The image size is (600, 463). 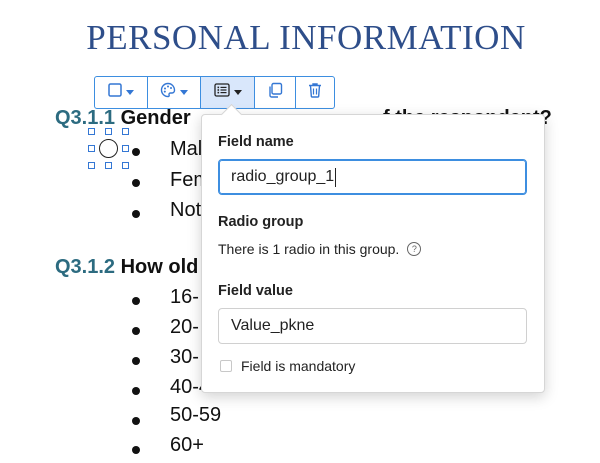 What do you see at coordinates (184, 357) in the screenshot?
I see `option-age: 30-` at bounding box center [184, 357].